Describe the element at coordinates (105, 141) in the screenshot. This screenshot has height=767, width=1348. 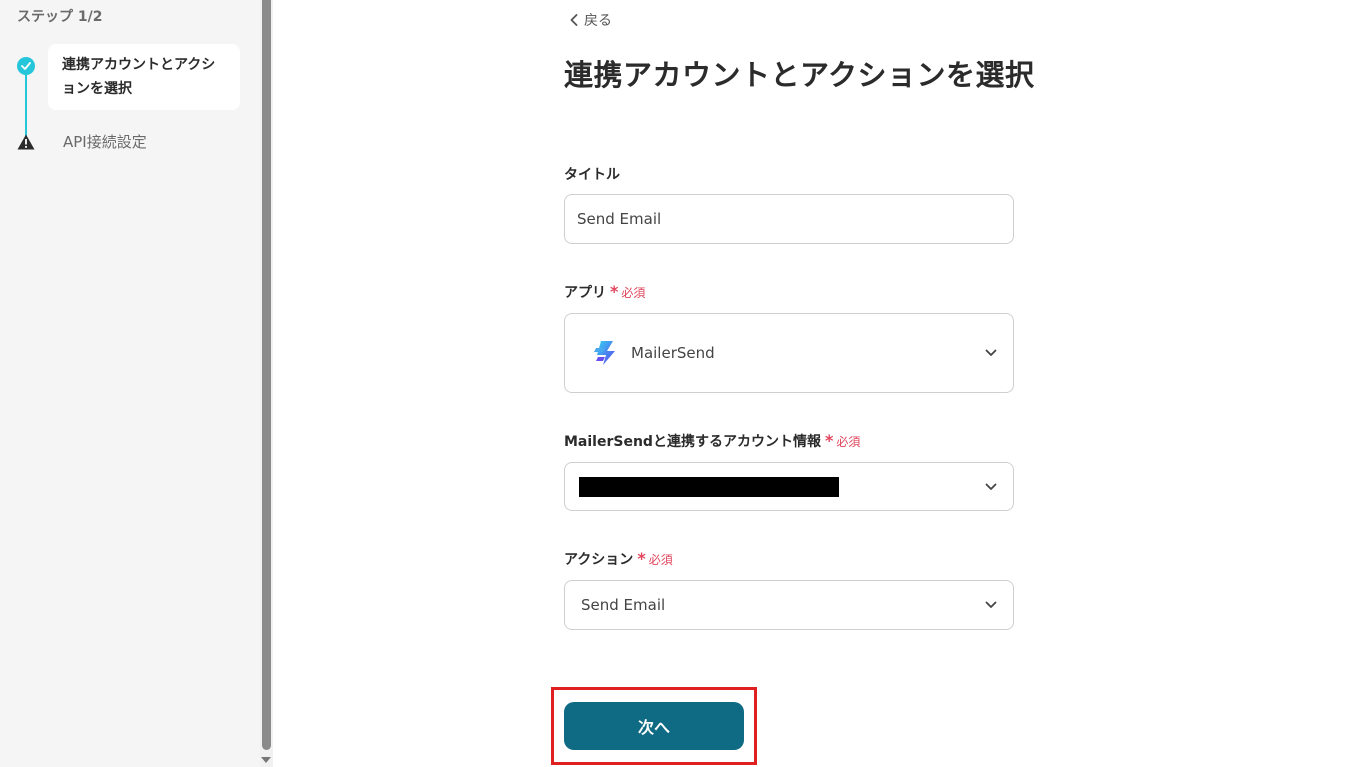
I see `sidebar-step-api-settings: API接続設定` at that location.